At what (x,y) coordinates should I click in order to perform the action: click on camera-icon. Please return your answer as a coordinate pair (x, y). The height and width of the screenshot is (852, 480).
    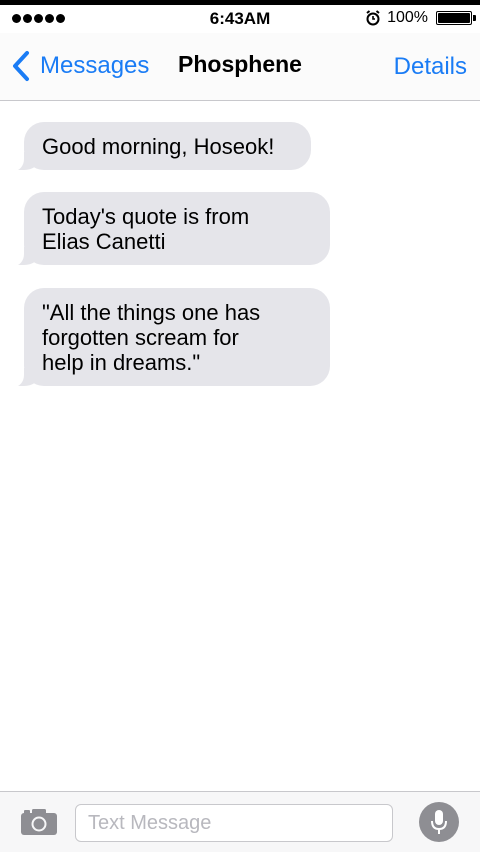
    Looking at the image, I should click on (39, 822).